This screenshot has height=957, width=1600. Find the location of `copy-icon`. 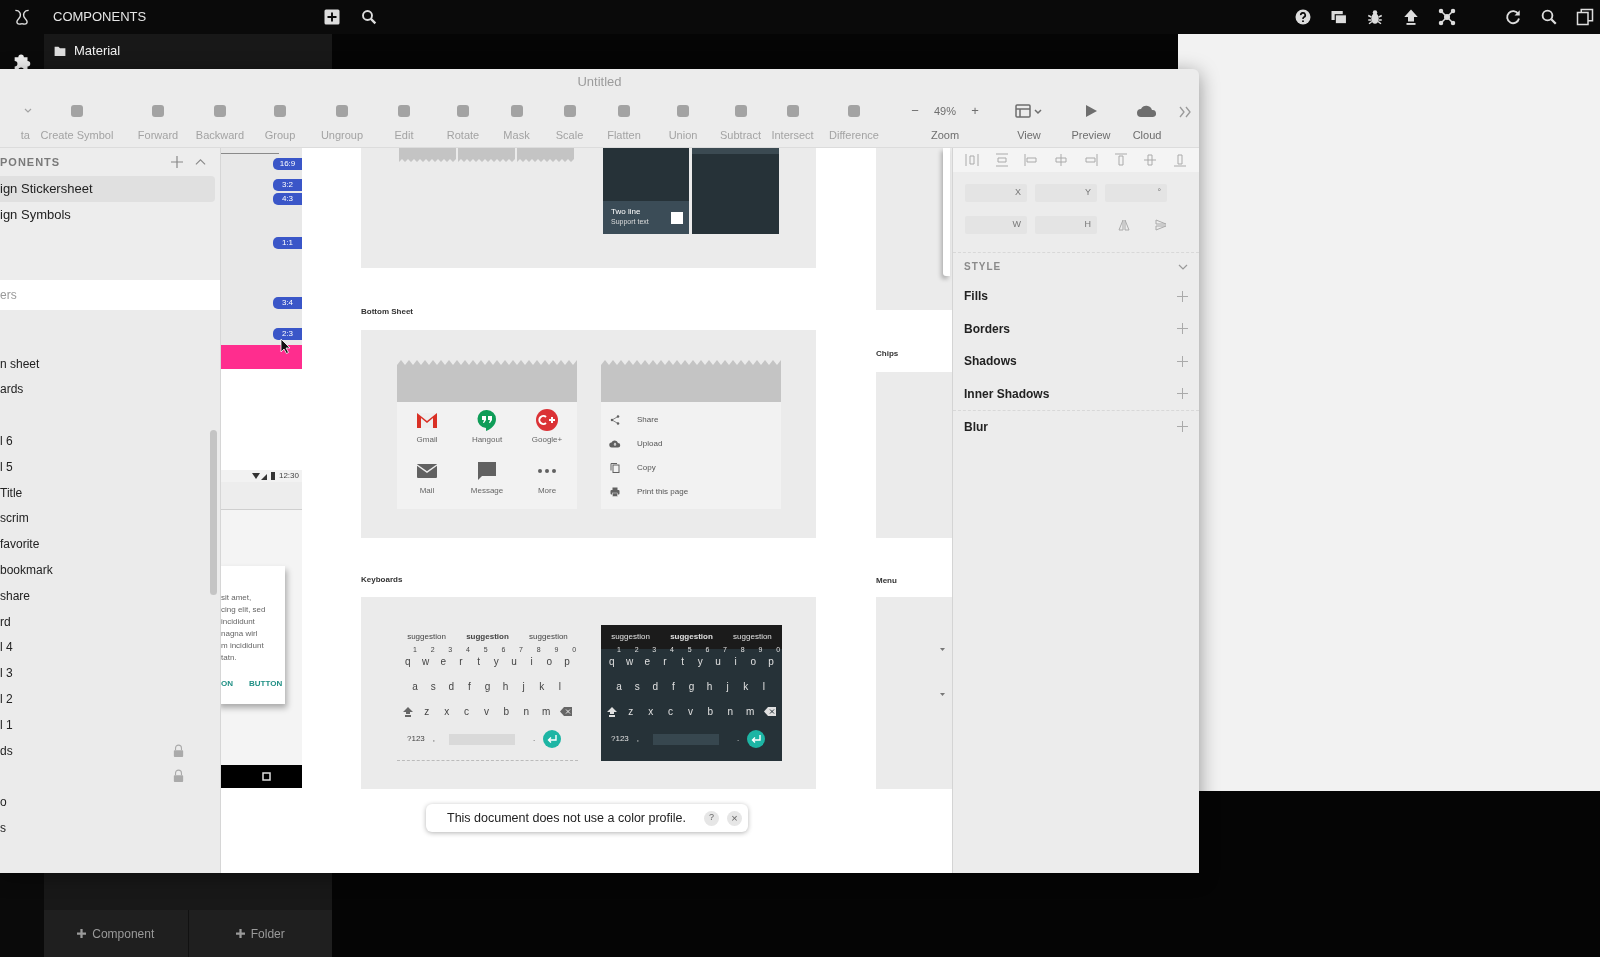

copy-icon is located at coordinates (1585, 17).